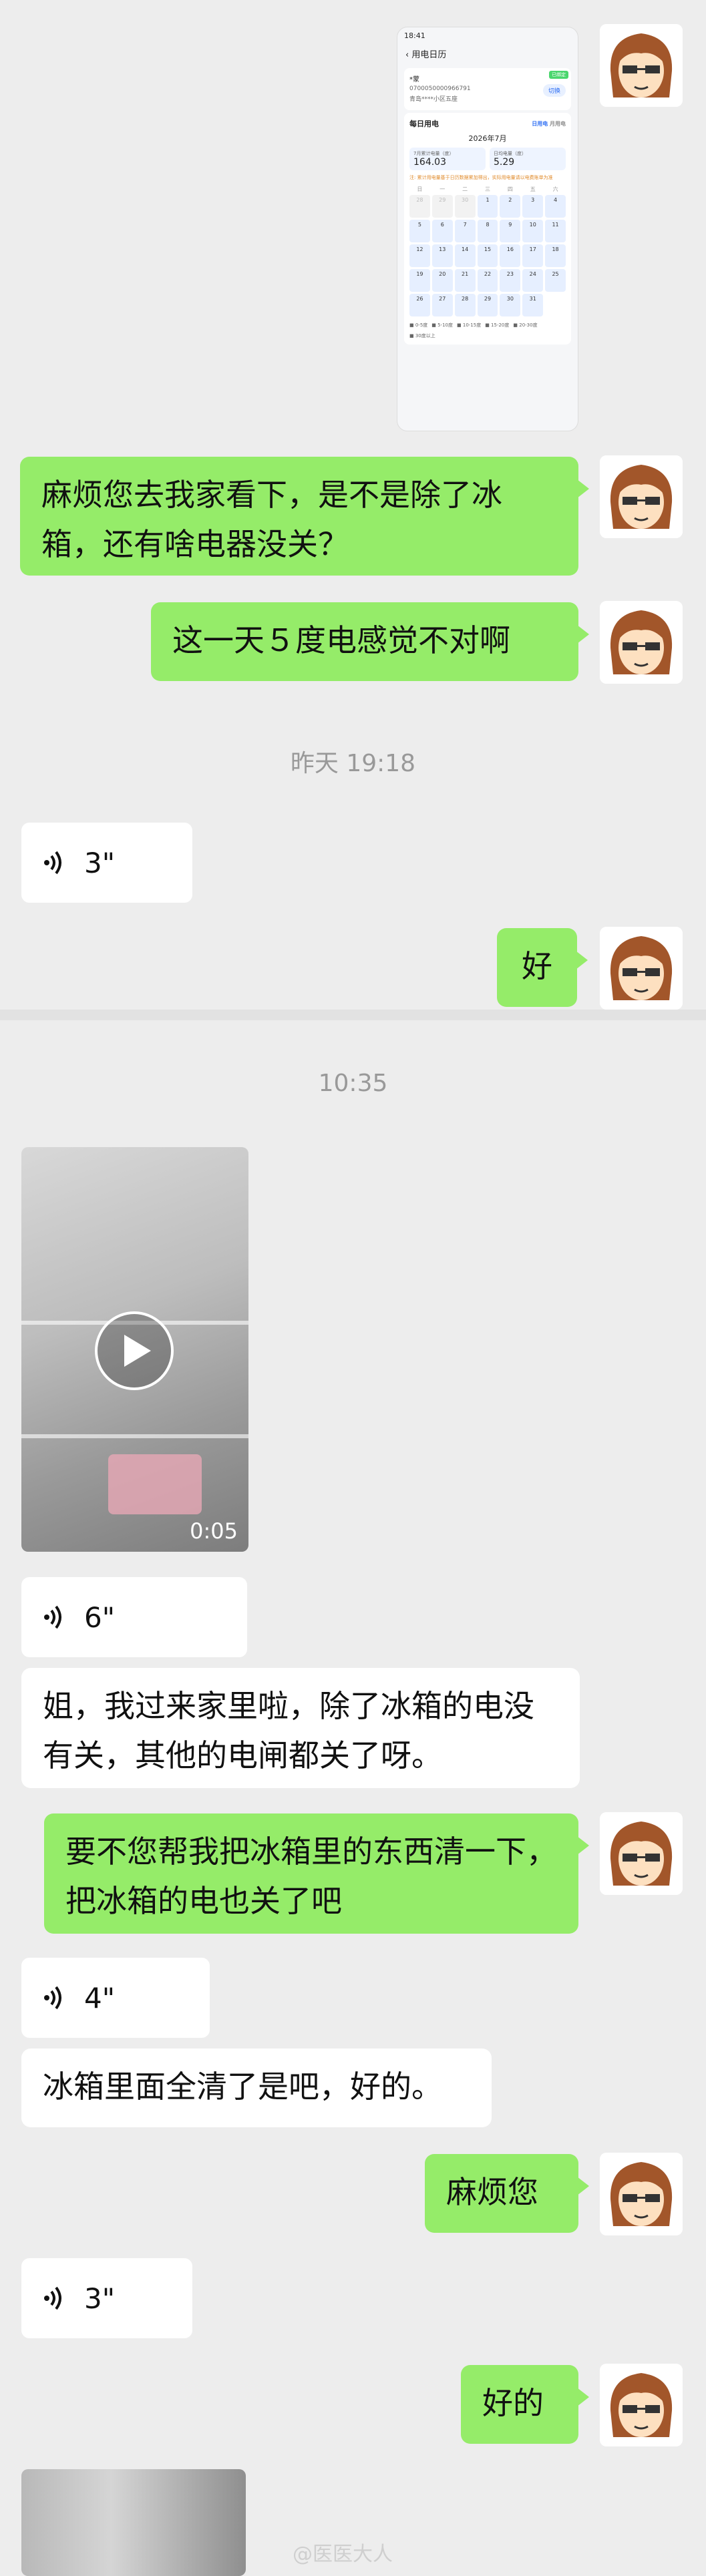 The height and width of the screenshot is (2576, 706). I want to click on calendar-day: 24, so click(533, 280).